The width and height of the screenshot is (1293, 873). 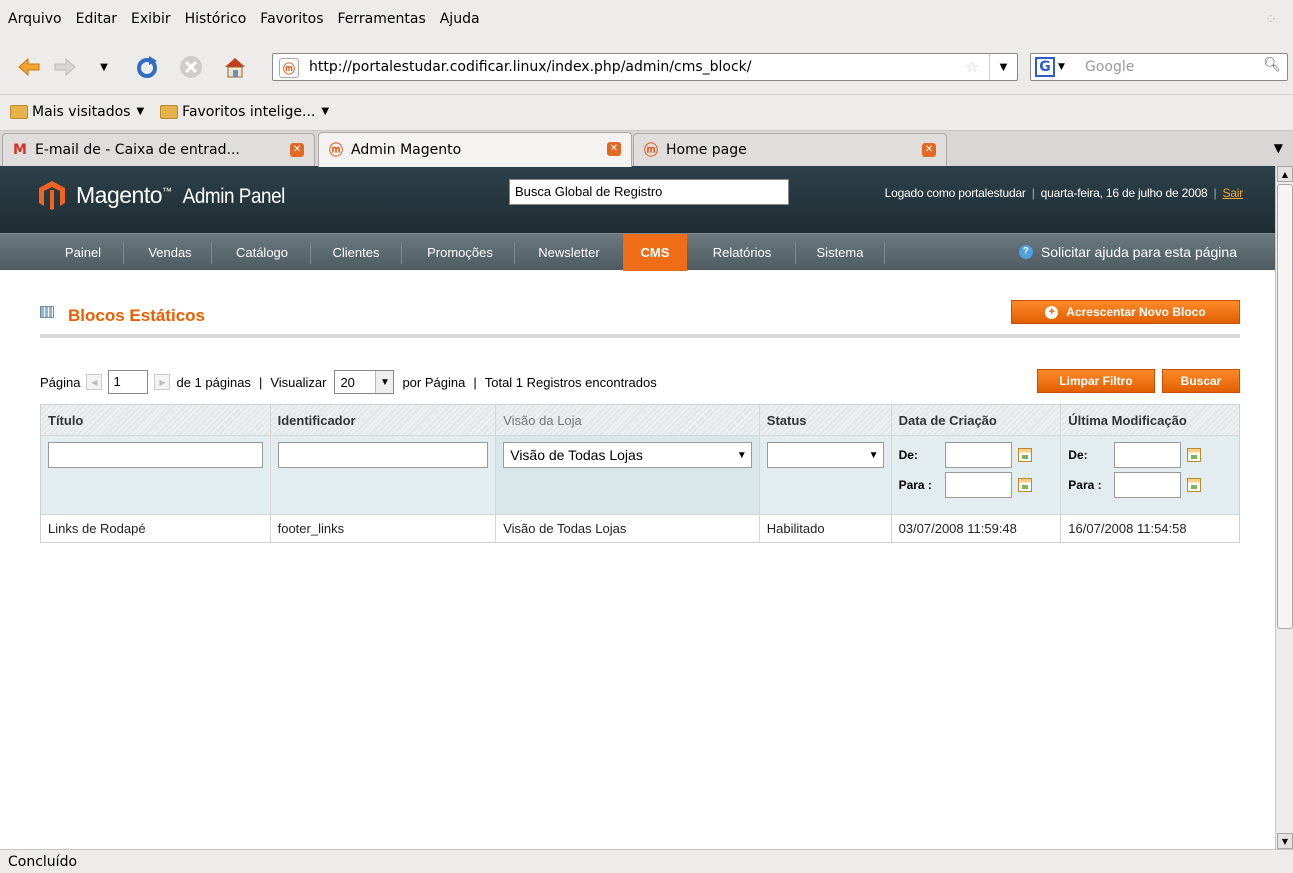 What do you see at coordinates (978, 485) in the screenshot?
I see `created-to-input` at bounding box center [978, 485].